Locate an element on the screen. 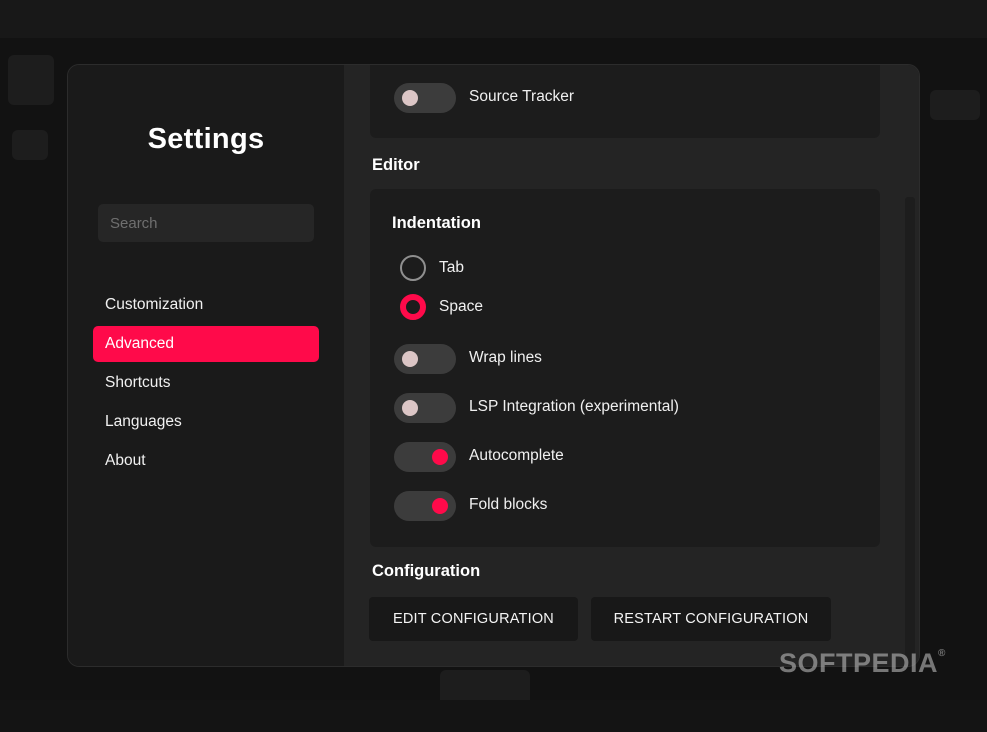 This screenshot has width=987, height=732. indent-space-radio is located at coordinates (413, 307).